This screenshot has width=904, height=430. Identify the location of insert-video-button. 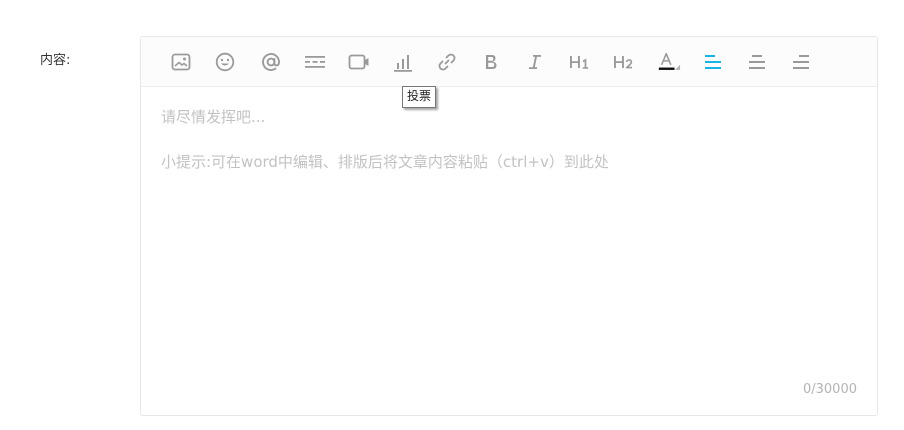
(359, 62).